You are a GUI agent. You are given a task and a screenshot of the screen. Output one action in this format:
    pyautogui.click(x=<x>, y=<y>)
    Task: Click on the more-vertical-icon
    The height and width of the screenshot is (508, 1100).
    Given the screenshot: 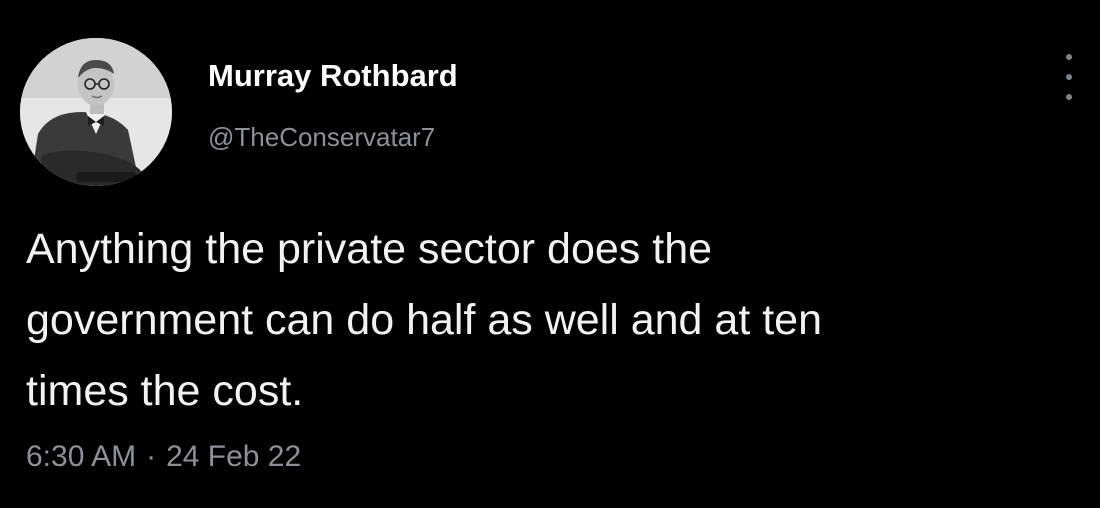 What is the action you would take?
    pyautogui.click(x=1069, y=77)
    